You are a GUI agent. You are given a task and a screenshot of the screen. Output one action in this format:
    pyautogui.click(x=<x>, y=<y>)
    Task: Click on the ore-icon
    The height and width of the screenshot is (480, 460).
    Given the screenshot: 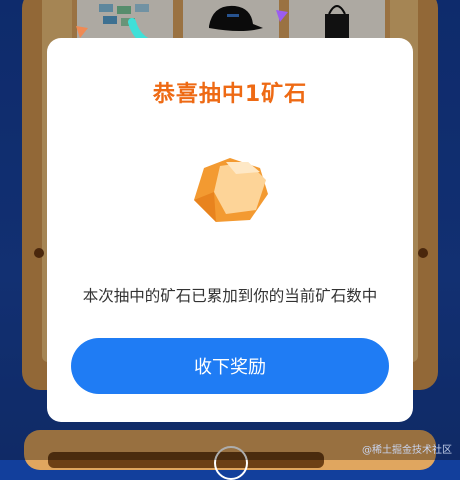 What is the action you would take?
    pyautogui.click(x=231, y=190)
    